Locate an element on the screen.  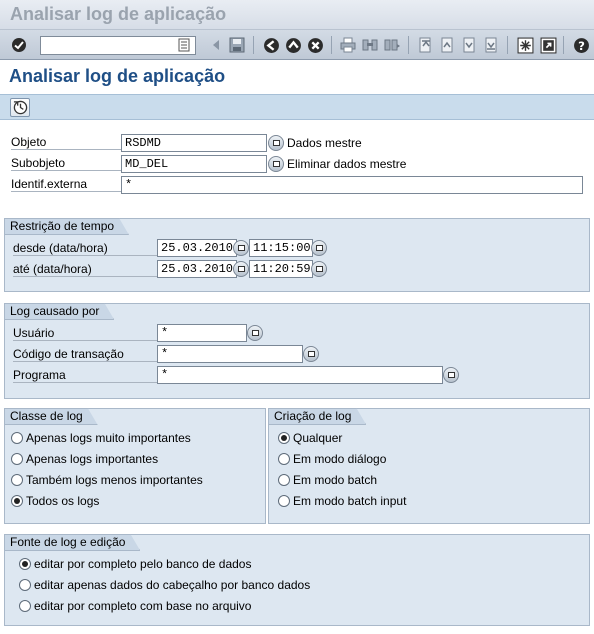
find-next-icon is located at coordinates (392, 45).